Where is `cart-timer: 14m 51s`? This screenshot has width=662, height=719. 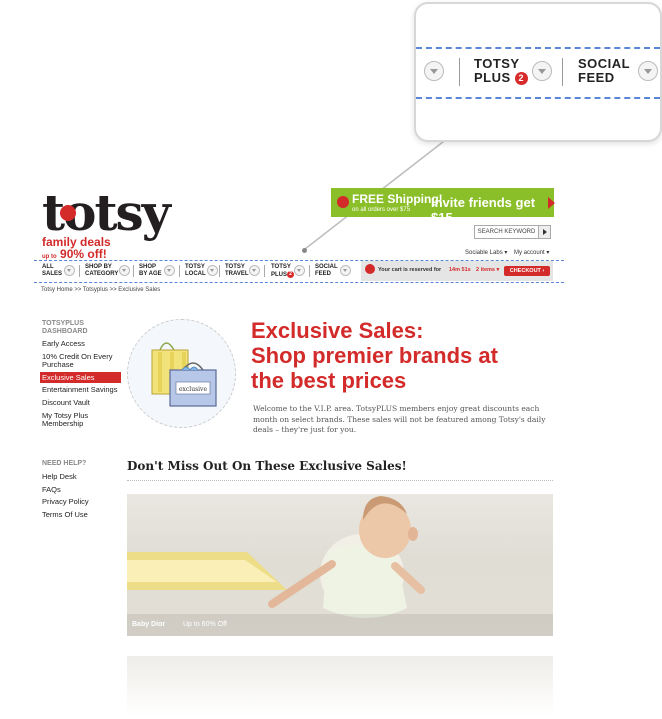
cart-timer: 14m 51s is located at coordinates (460, 270).